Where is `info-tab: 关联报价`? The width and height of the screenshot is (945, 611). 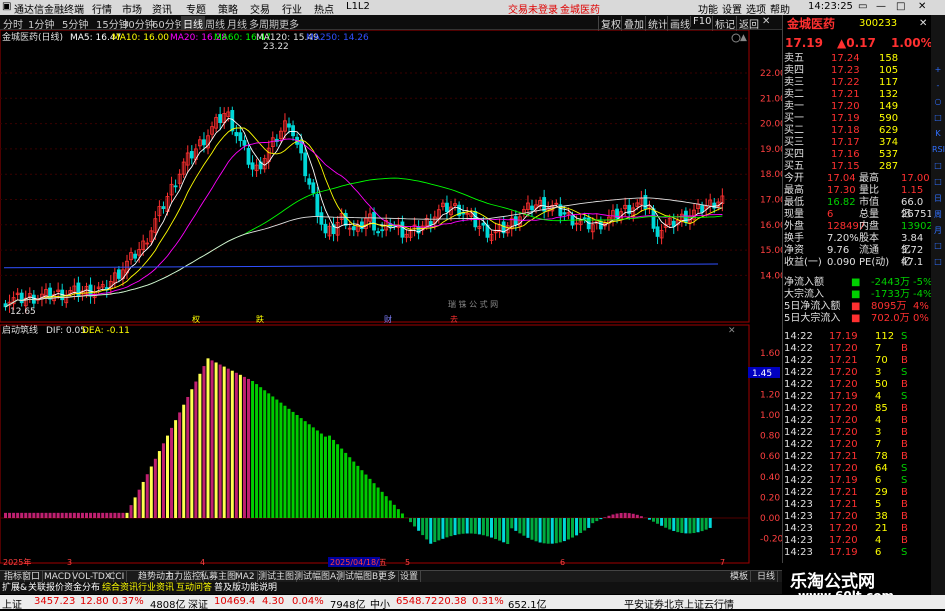
info-tab: 关联报价 is located at coordinates (46, 588).